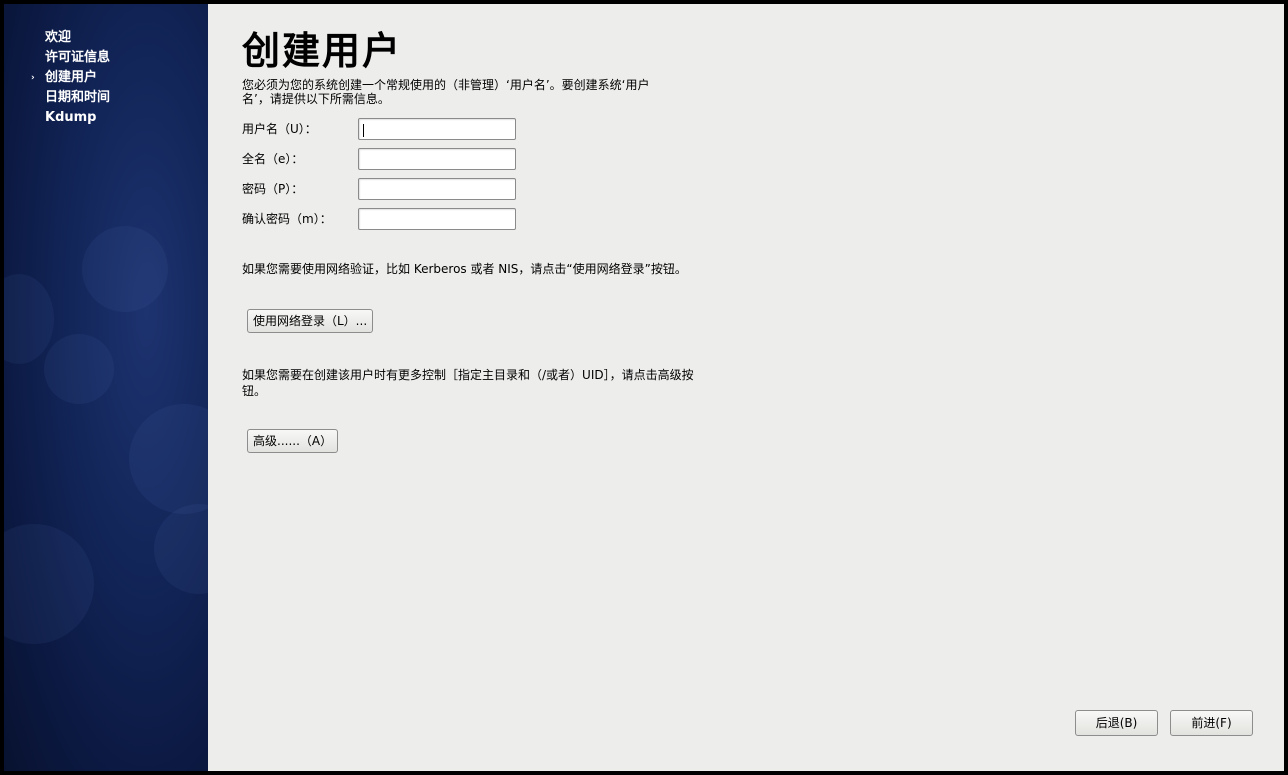 The width and height of the screenshot is (1288, 775). I want to click on step-item-create-user: › 创建用户, so click(57, 78).